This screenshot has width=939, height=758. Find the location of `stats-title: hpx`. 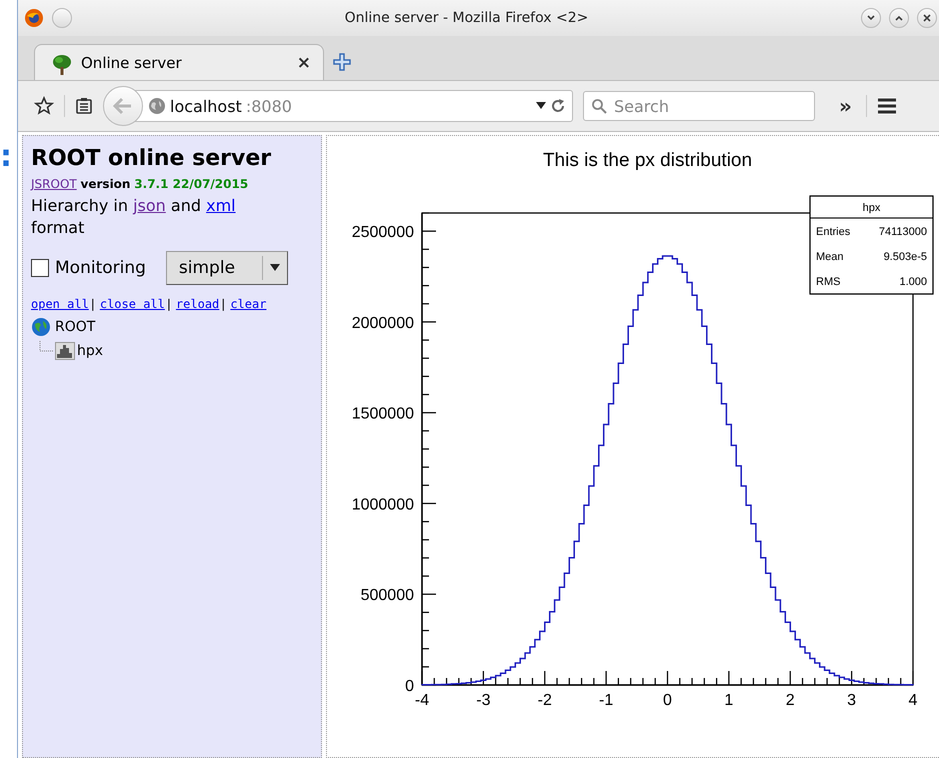

stats-title: hpx is located at coordinates (871, 208).